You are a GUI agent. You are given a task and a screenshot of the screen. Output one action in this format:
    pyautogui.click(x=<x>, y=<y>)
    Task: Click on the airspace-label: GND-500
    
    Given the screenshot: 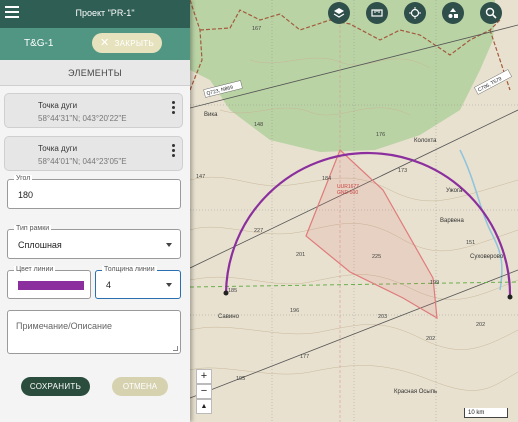 What is the action you would take?
    pyautogui.click(x=347, y=193)
    